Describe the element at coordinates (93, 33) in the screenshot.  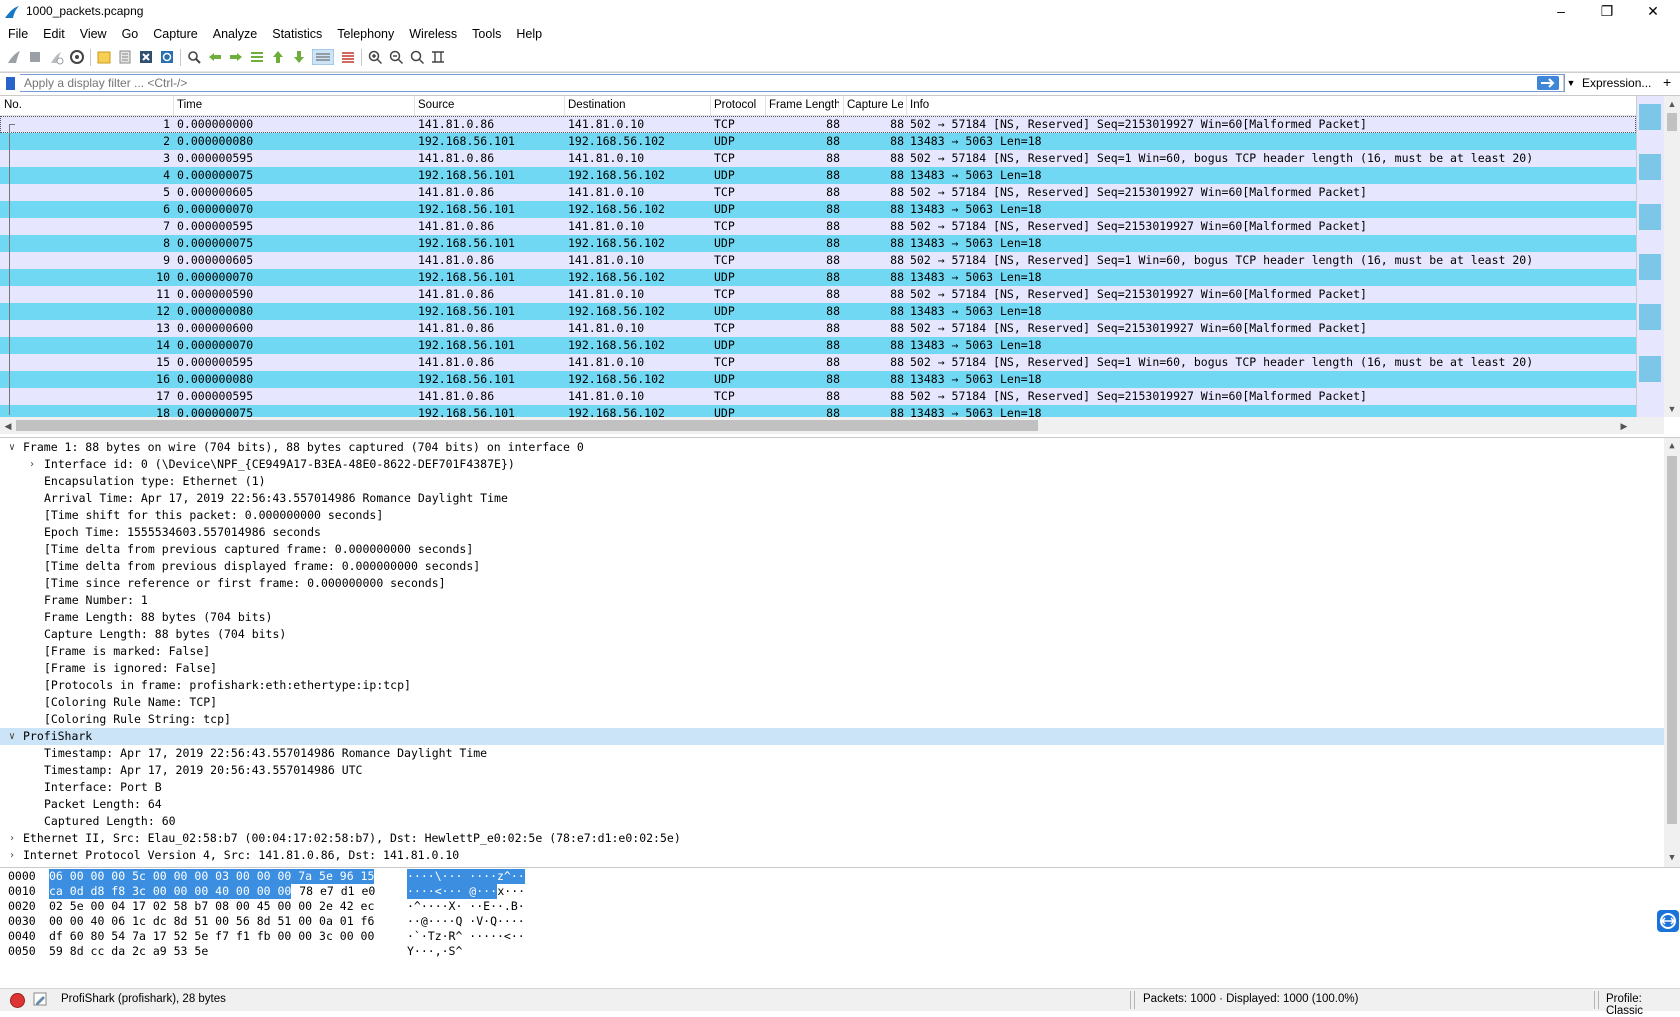
I see `menu-view: View` at that location.